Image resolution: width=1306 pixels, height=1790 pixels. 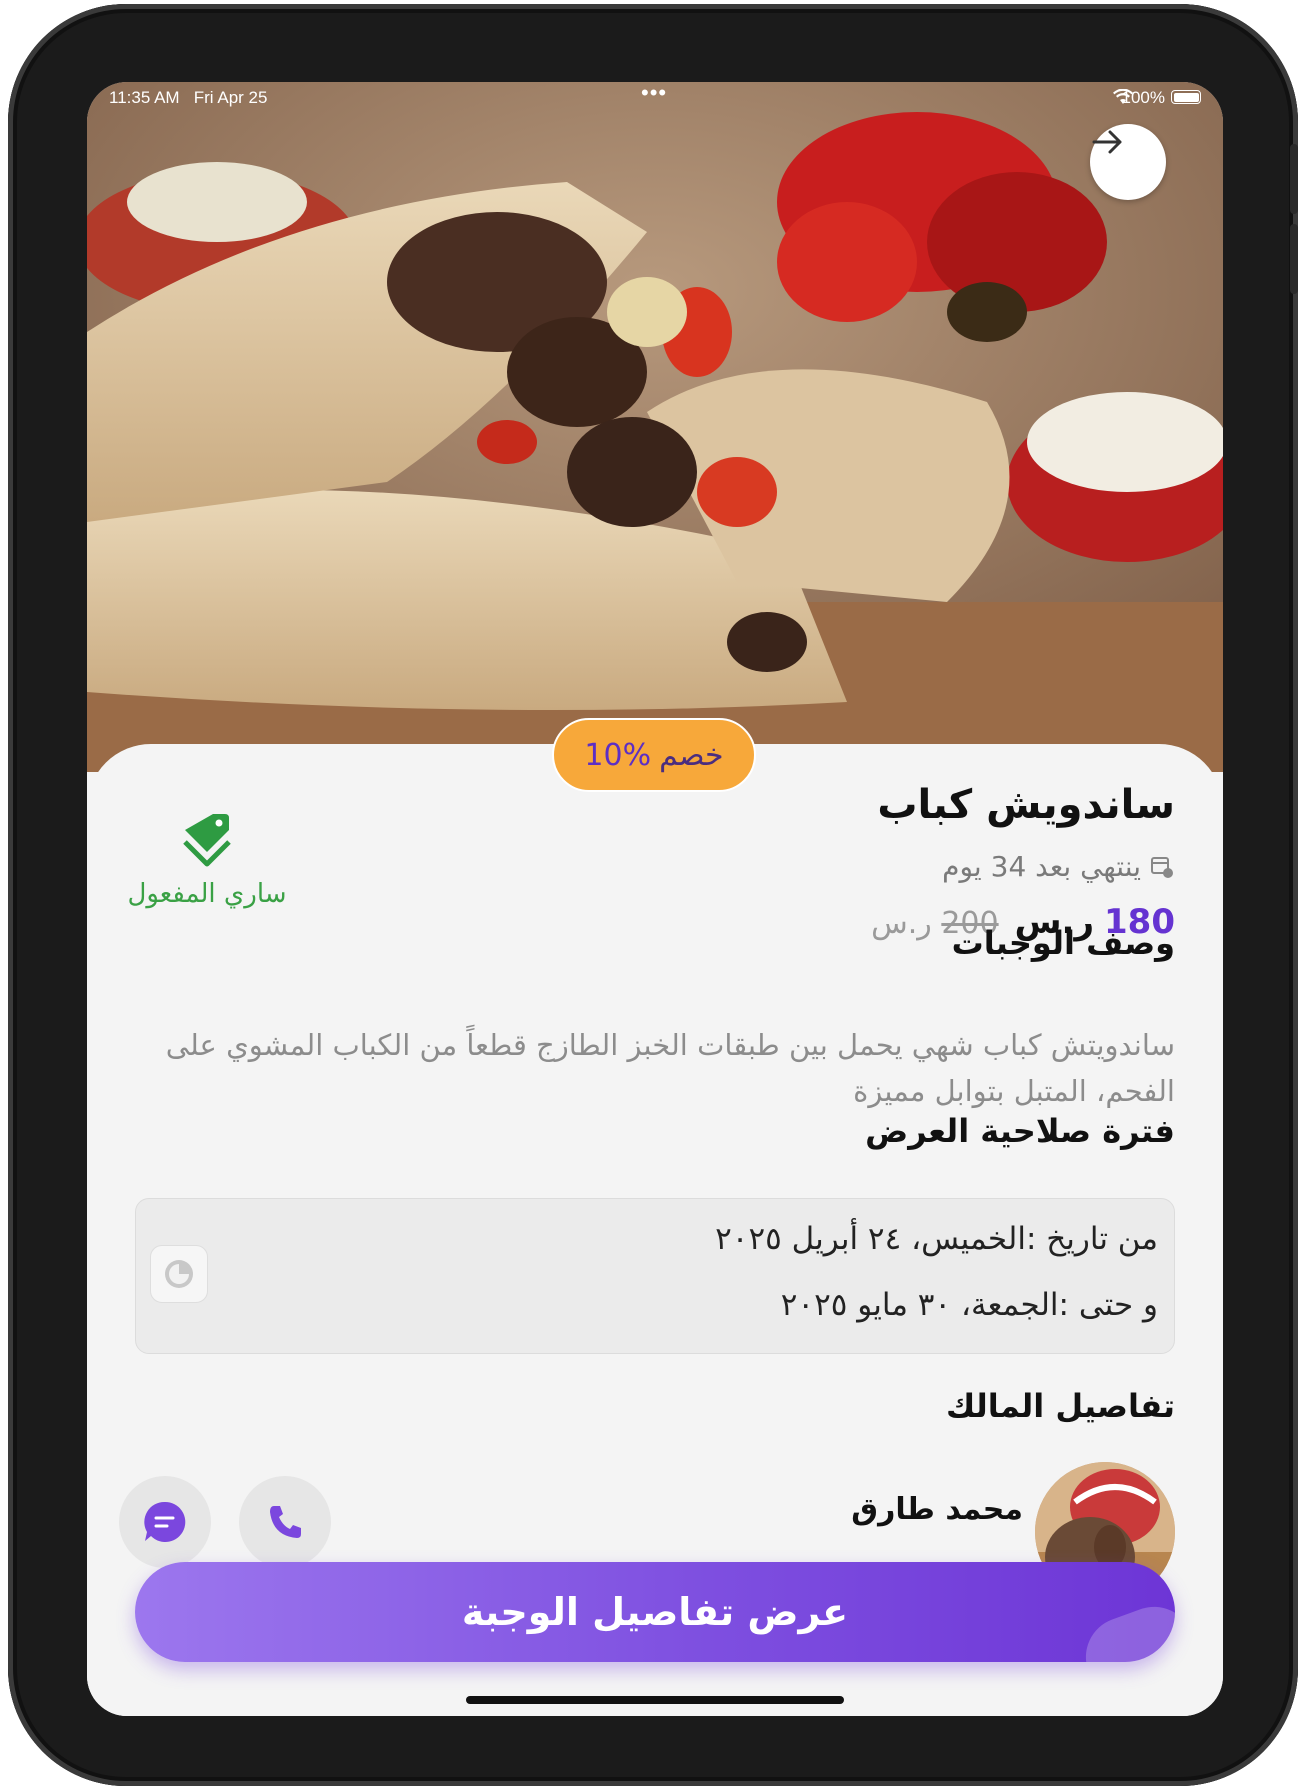 What do you see at coordinates (654, 94) in the screenshot?
I see `multitask-dots-icon: •••` at bounding box center [654, 94].